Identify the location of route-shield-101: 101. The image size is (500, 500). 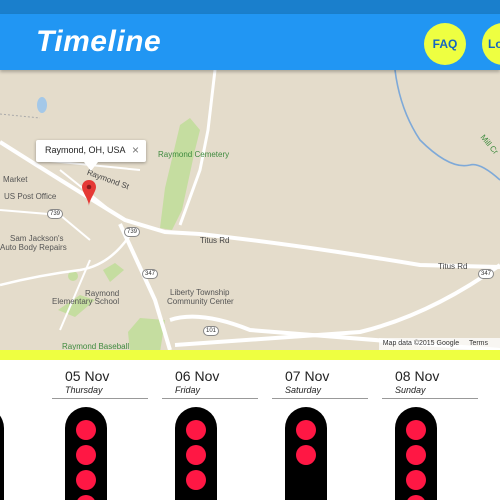
(211, 331).